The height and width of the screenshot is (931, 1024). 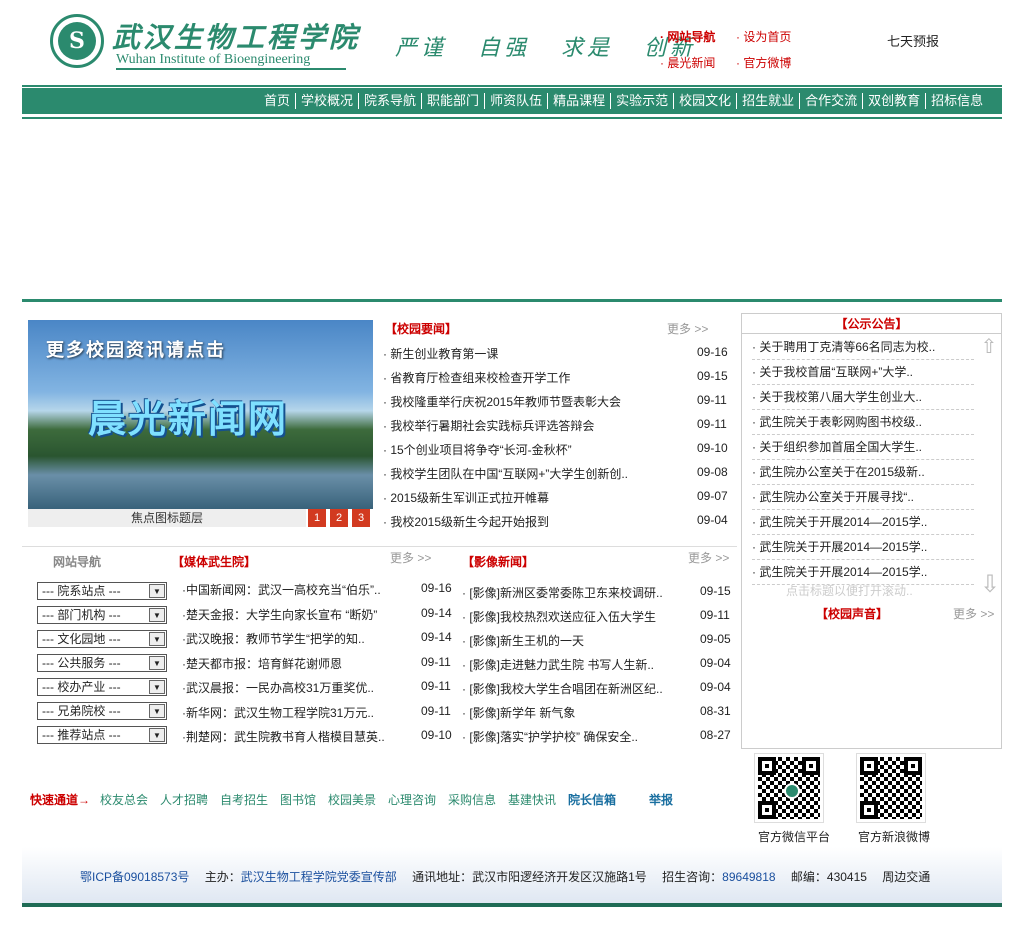 I want to click on scroll-down-icon: ⇩, so click(x=990, y=584).